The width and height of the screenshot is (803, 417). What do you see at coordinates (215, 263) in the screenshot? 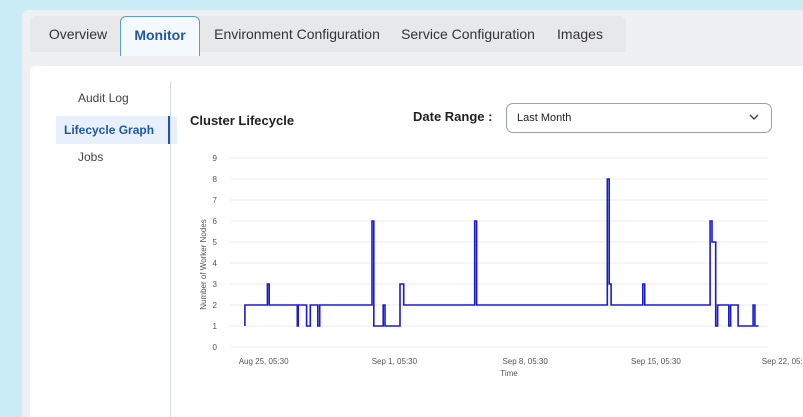
I see `y-tick-label: 4` at bounding box center [215, 263].